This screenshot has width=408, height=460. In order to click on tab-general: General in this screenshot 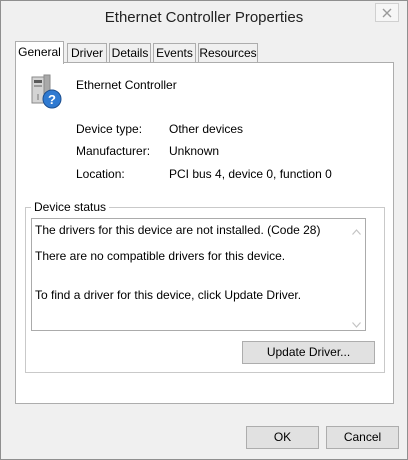, I will do `click(39, 52)`.